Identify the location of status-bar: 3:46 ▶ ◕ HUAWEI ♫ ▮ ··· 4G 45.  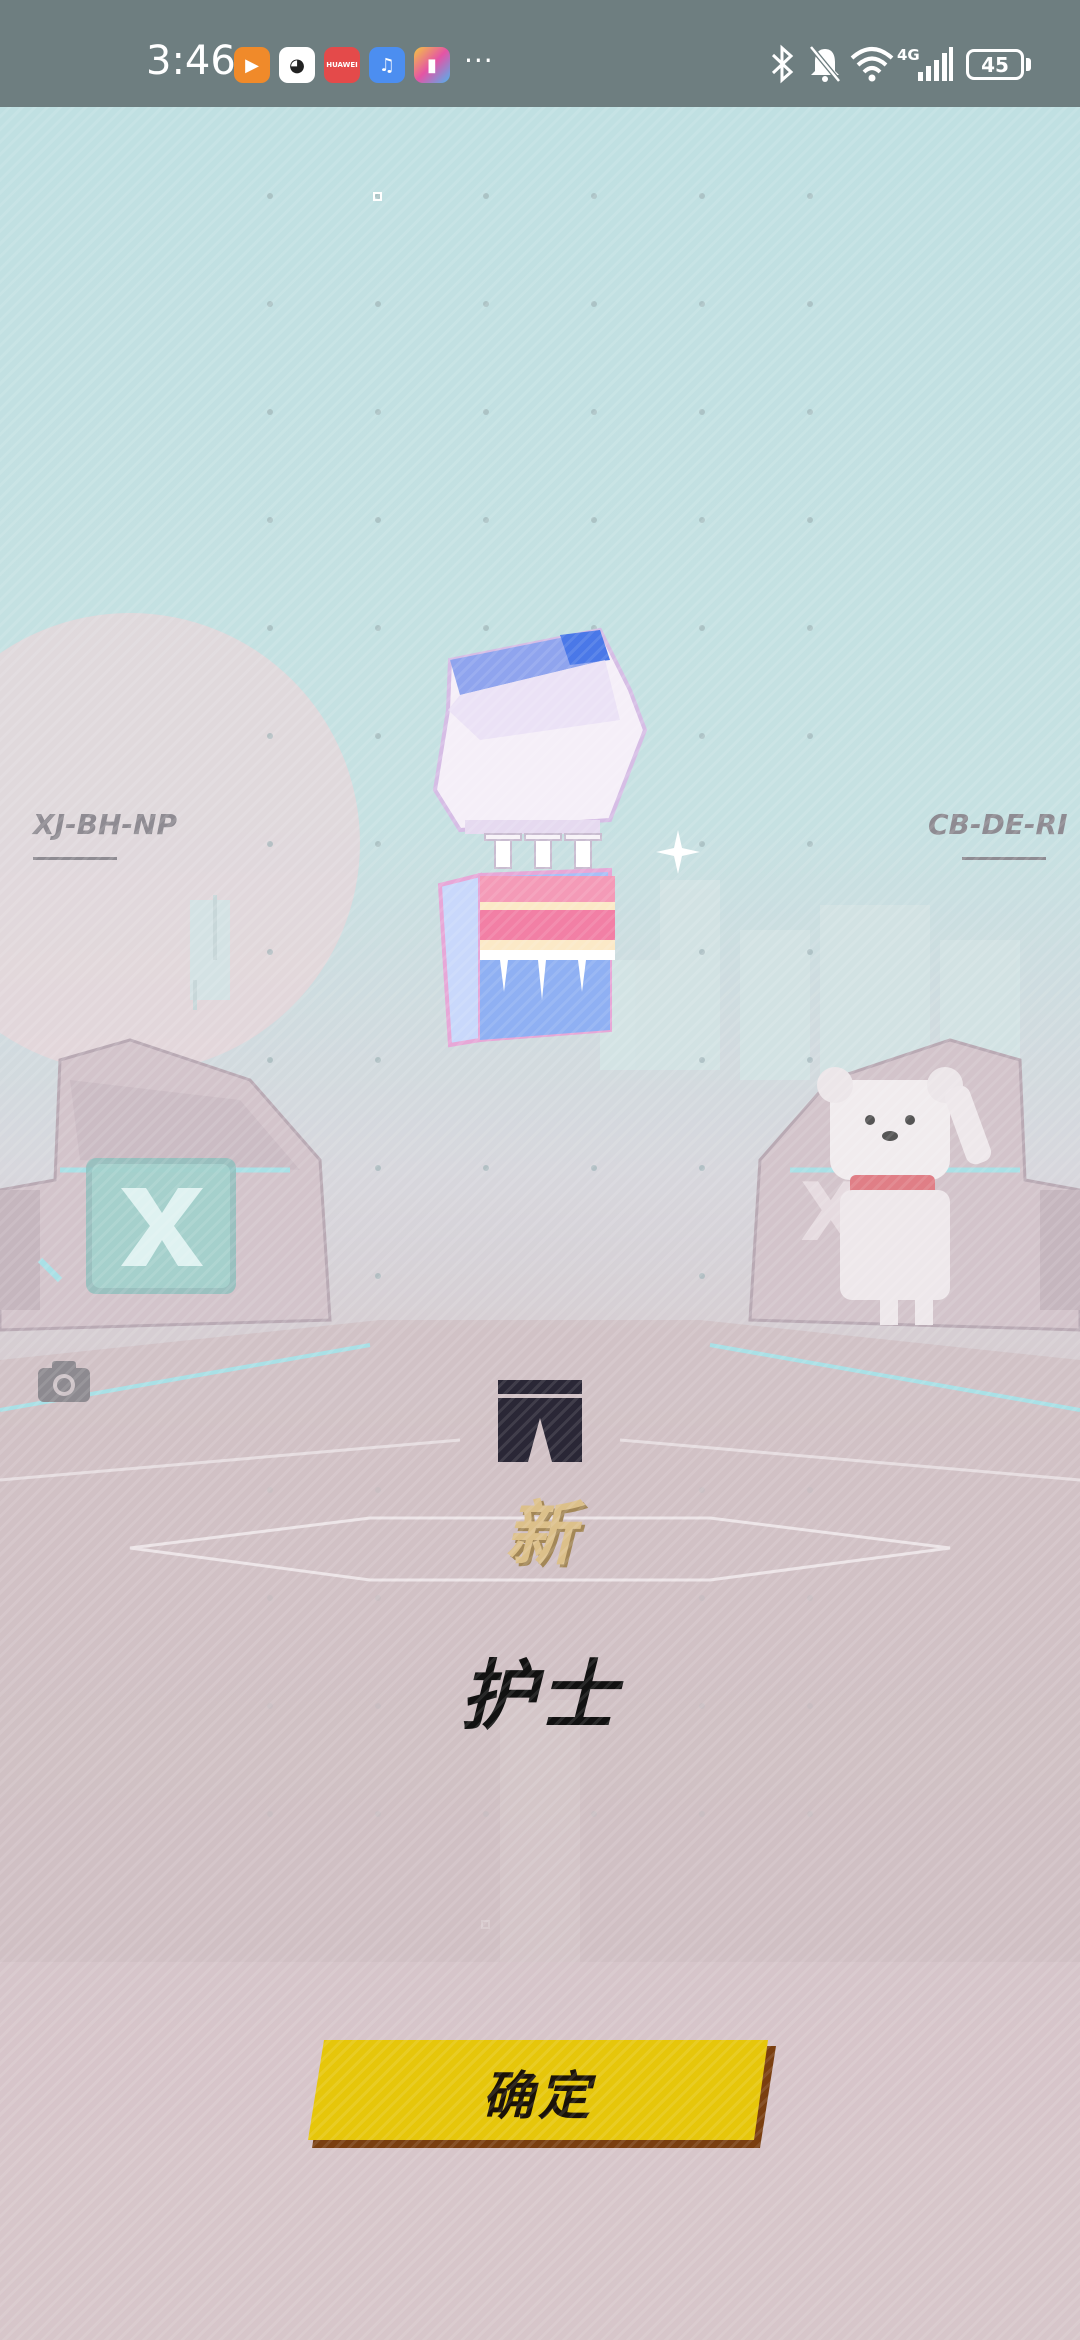
(540, 53).